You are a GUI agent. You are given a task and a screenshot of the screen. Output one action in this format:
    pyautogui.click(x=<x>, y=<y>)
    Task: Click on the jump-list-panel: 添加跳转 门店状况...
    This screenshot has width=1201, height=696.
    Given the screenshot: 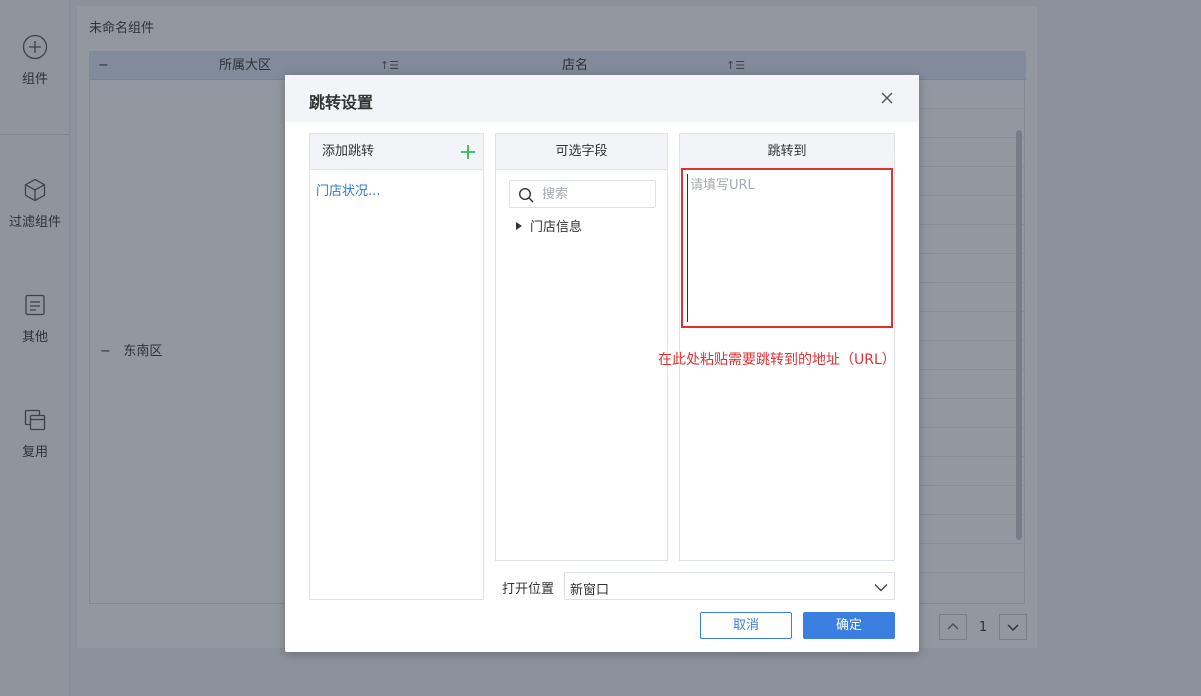 What is the action you would take?
    pyautogui.click(x=396, y=366)
    